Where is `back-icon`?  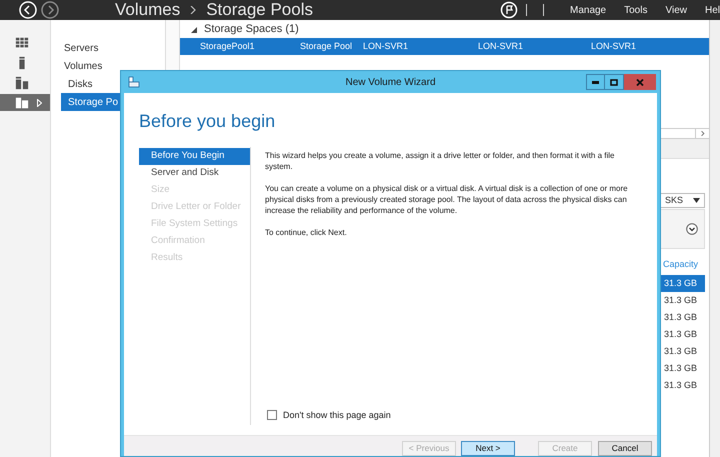
back-icon is located at coordinates (28, 10).